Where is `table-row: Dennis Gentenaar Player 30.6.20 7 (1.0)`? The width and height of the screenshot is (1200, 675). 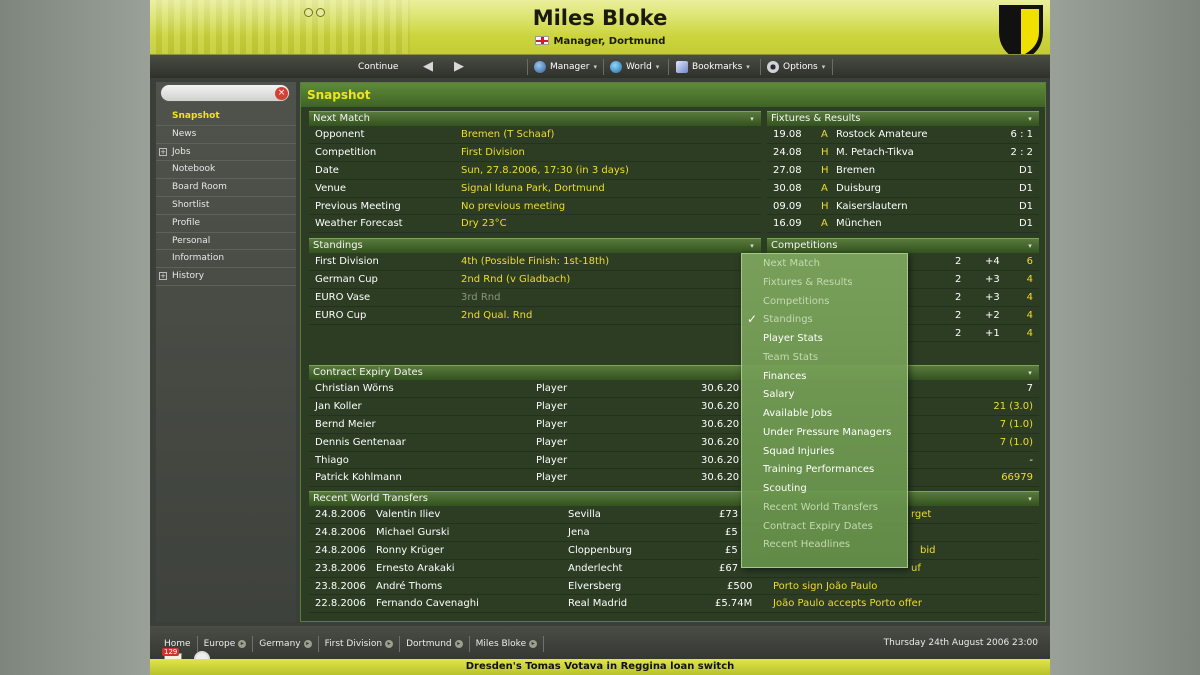
table-row: Dennis Gentenaar Player 30.6.20 7 (1.0) is located at coordinates (674, 443).